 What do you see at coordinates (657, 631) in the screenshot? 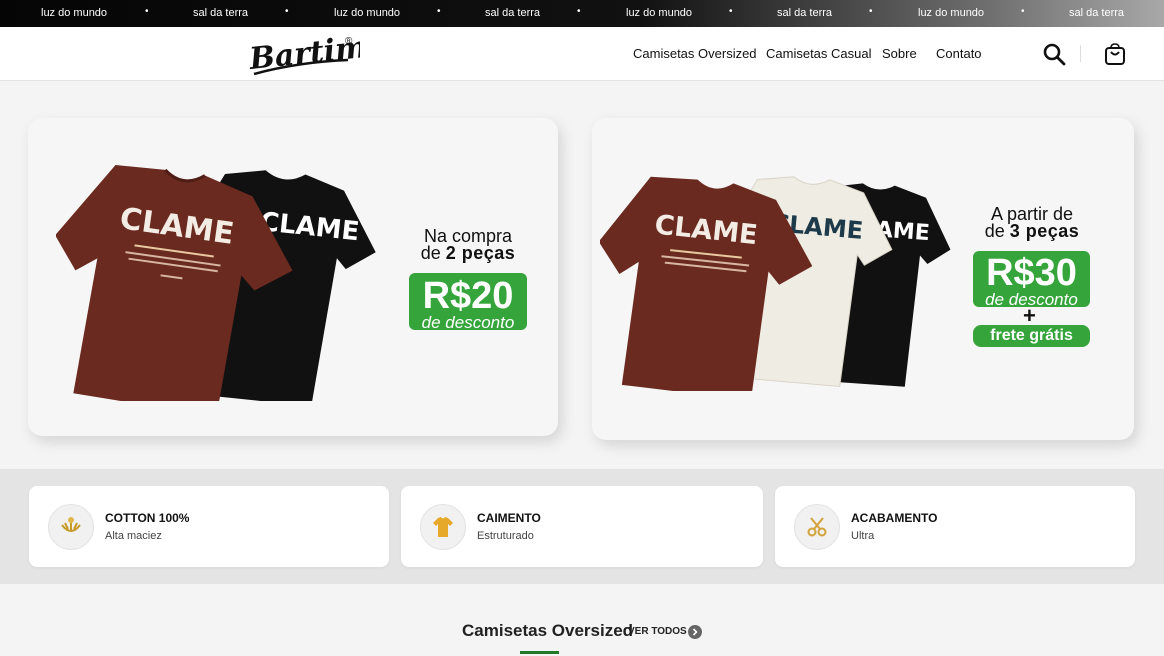
I see `see-all-link: VER TODOS` at bounding box center [657, 631].